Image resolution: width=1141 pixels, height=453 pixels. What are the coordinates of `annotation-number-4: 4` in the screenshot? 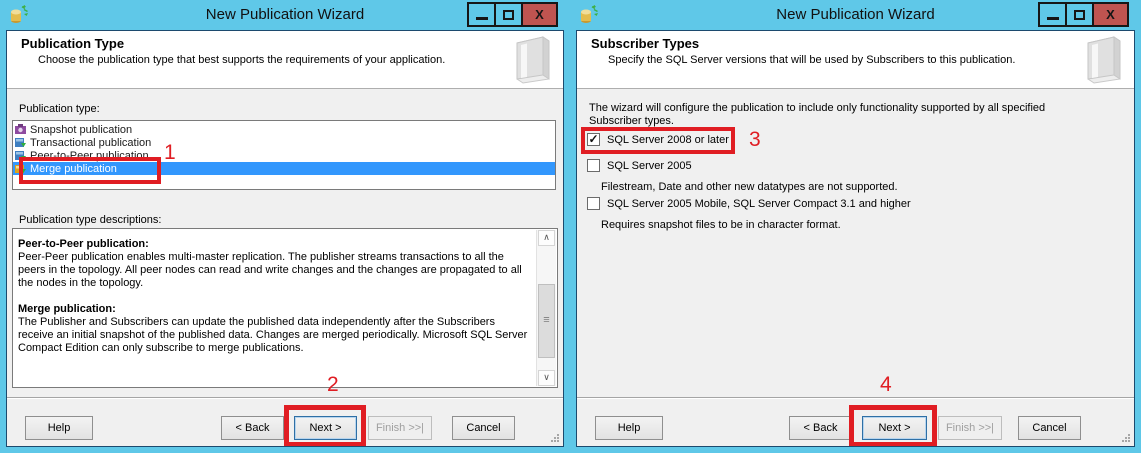 It's located at (886, 384).